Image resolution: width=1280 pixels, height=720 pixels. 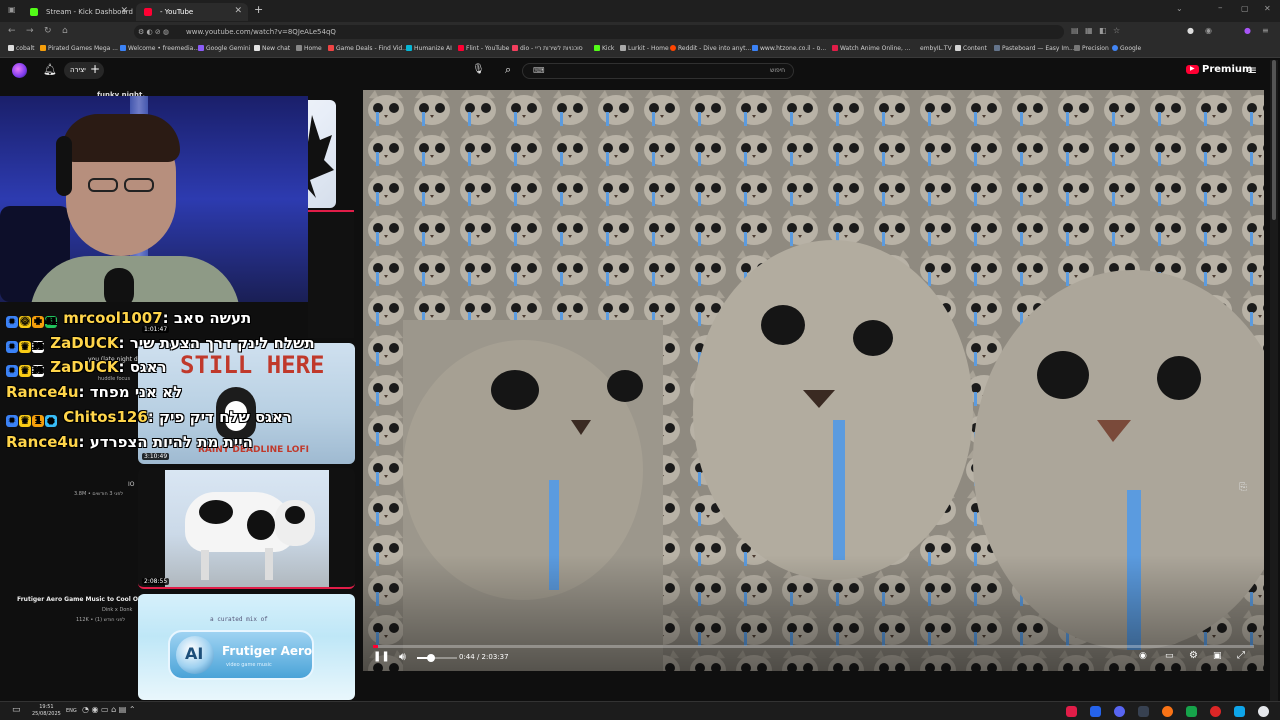 I want to click on back-icon: ←, so click(x=12, y=31).